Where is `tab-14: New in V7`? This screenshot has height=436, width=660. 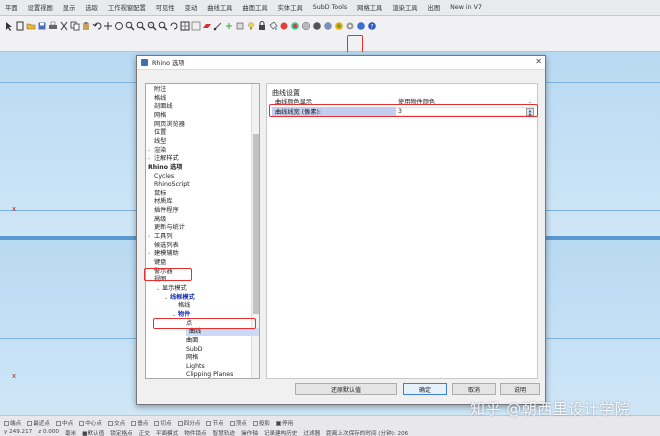 tab-14: New in V7 is located at coordinates (466, 7).